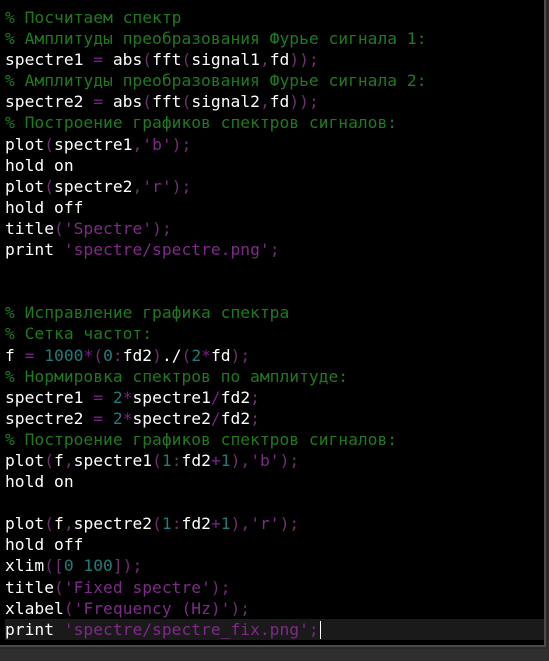  What do you see at coordinates (274, 397) in the screenshot?
I see `code-line: spectre1 = 2*spectre1/fd2;` at bounding box center [274, 397].